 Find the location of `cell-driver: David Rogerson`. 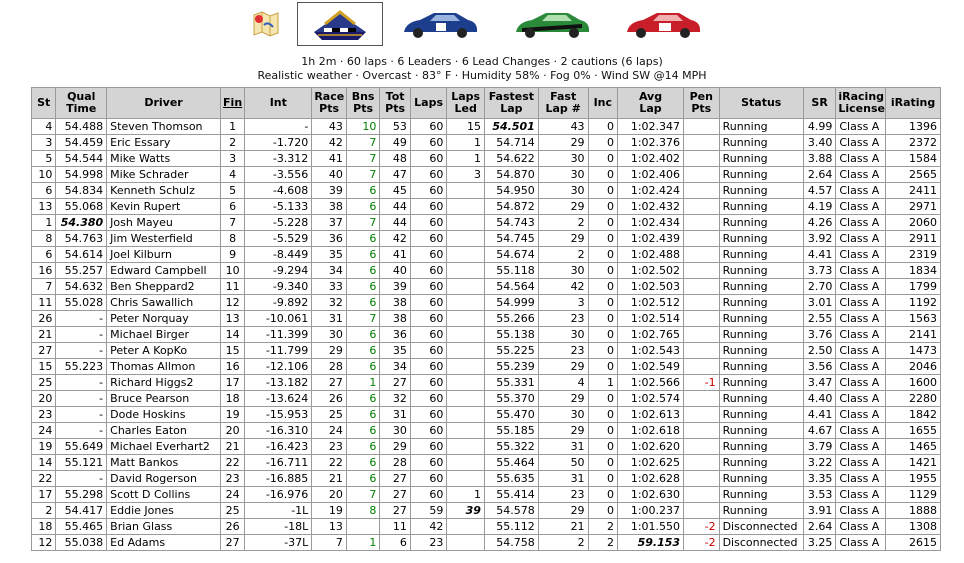

cell-driver: David Rogerson is located at coordinates (163, 478).